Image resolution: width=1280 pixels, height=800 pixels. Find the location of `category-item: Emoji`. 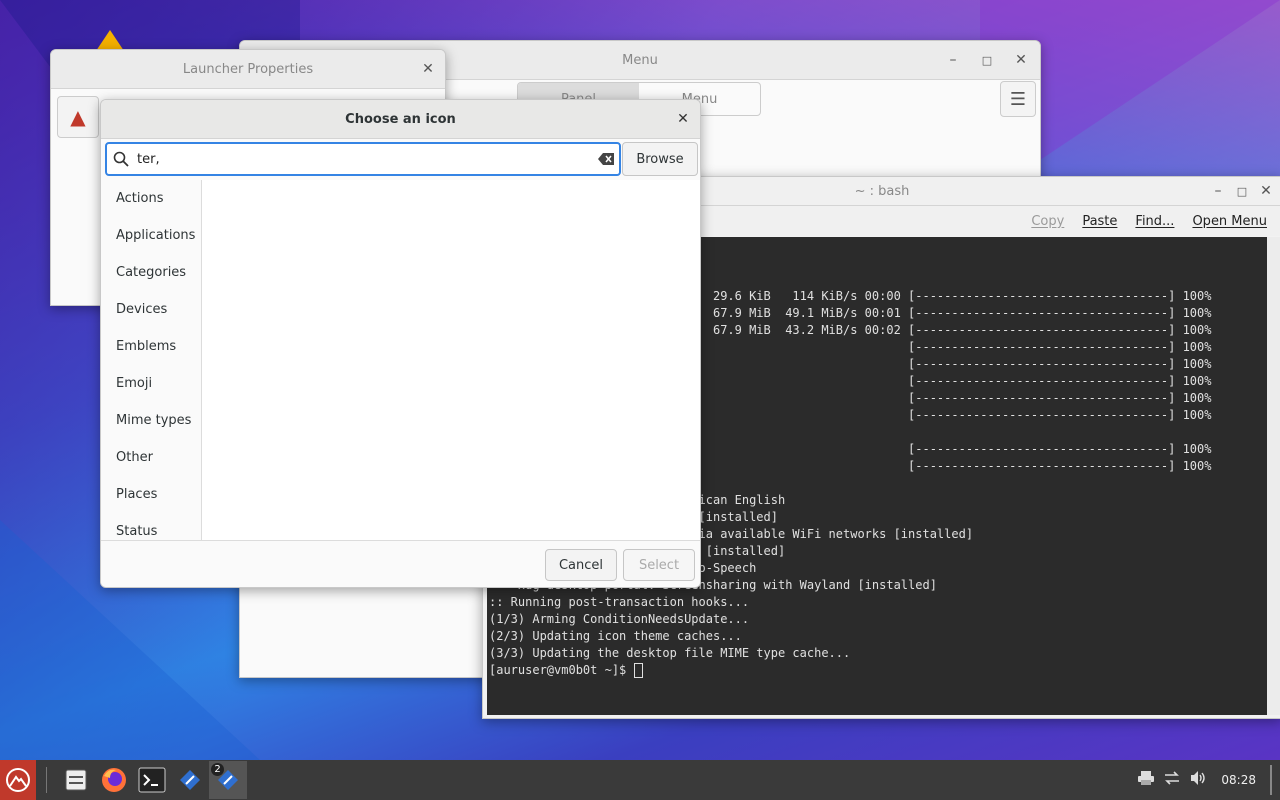

category-item: Emoji is located at coordinates (151, 383).